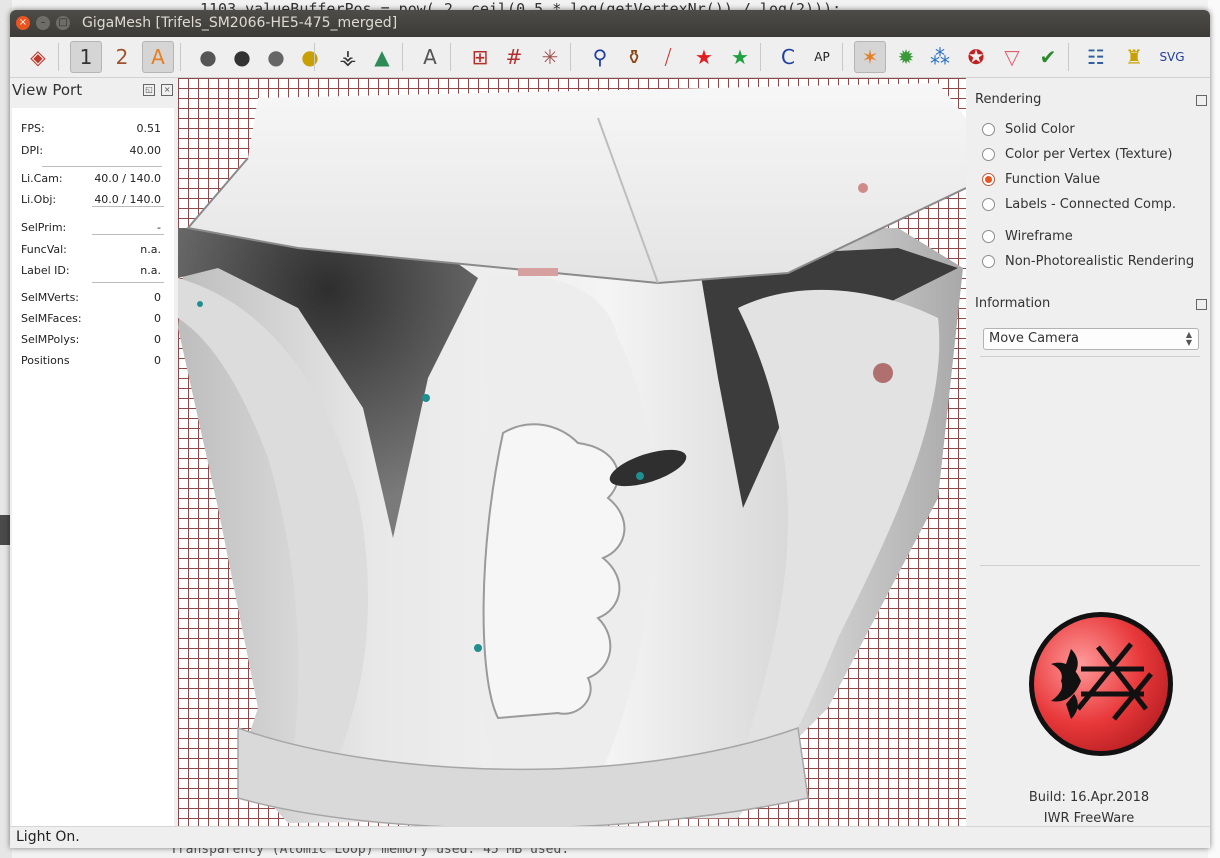 This screenshot has width=1220, height=858. Describe the element at coordinates (1134, 57) in the screenshot. I see `hat-icon: ♜` at that location.